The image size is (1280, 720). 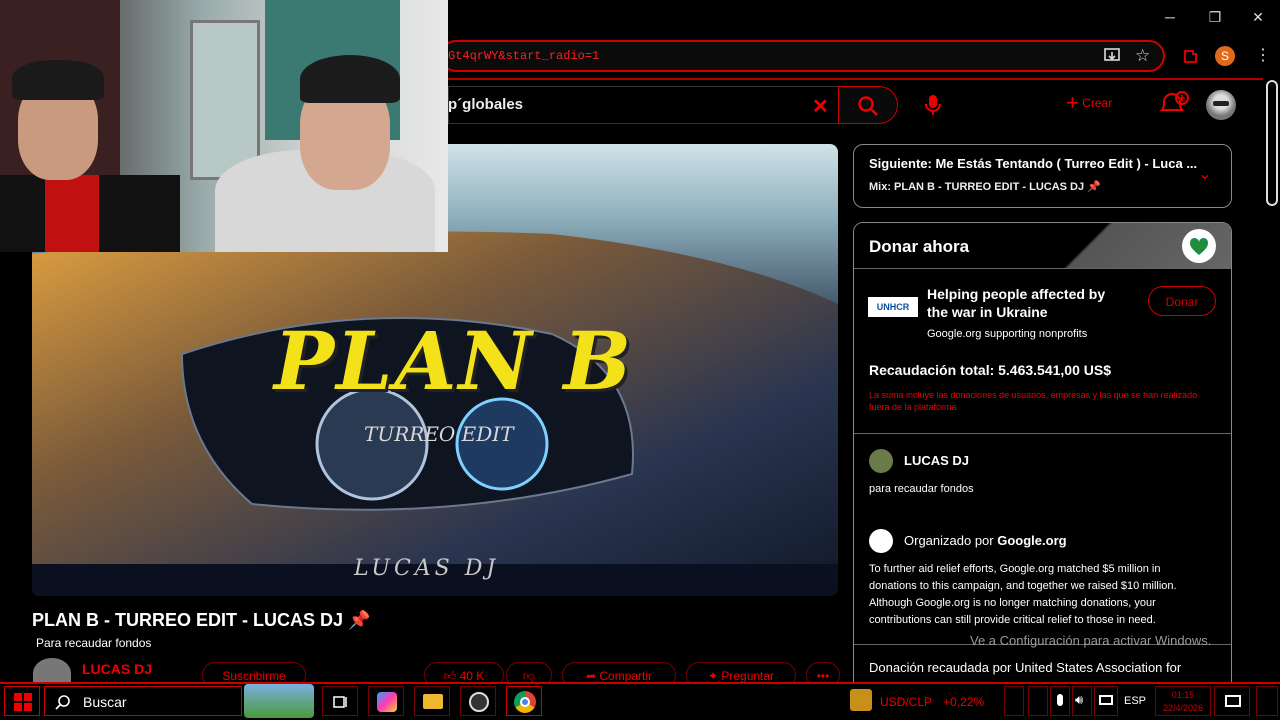 What do you see at coordinates (985, 540) in the screenshot?
I see `organized-by: Organizado por Google.org` at bounding box center [985, 540].